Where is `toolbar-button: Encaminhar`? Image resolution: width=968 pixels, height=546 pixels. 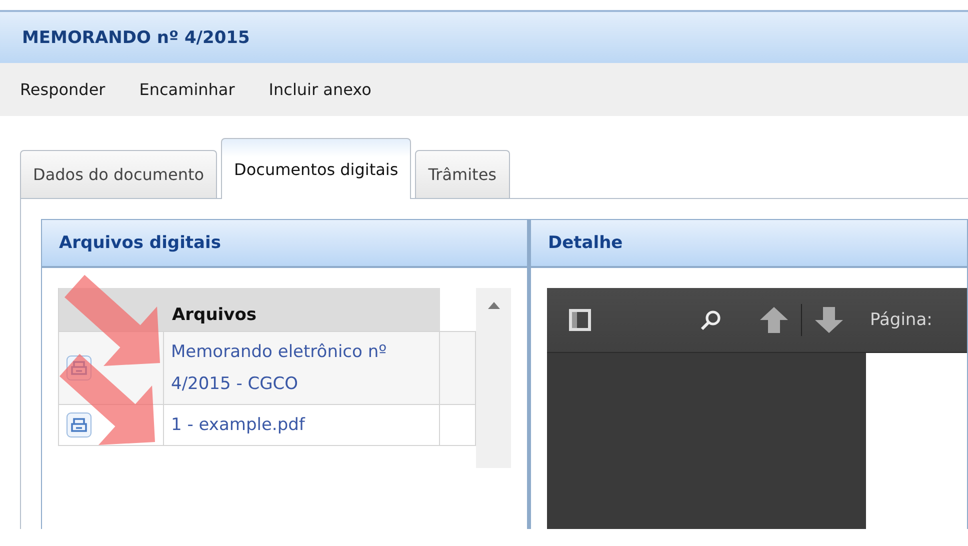
toolbar-button: Encaminhar is located at coordinates (187, 89).